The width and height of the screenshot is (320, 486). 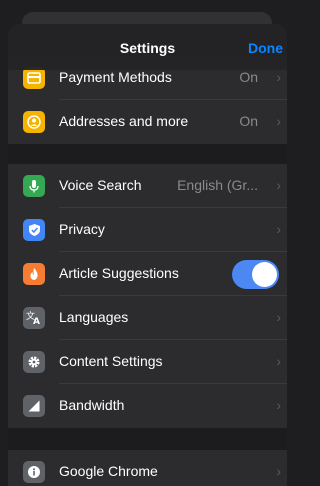 I want to click on google-chrome-label: Google Chrome, so click(x=108, y=471).